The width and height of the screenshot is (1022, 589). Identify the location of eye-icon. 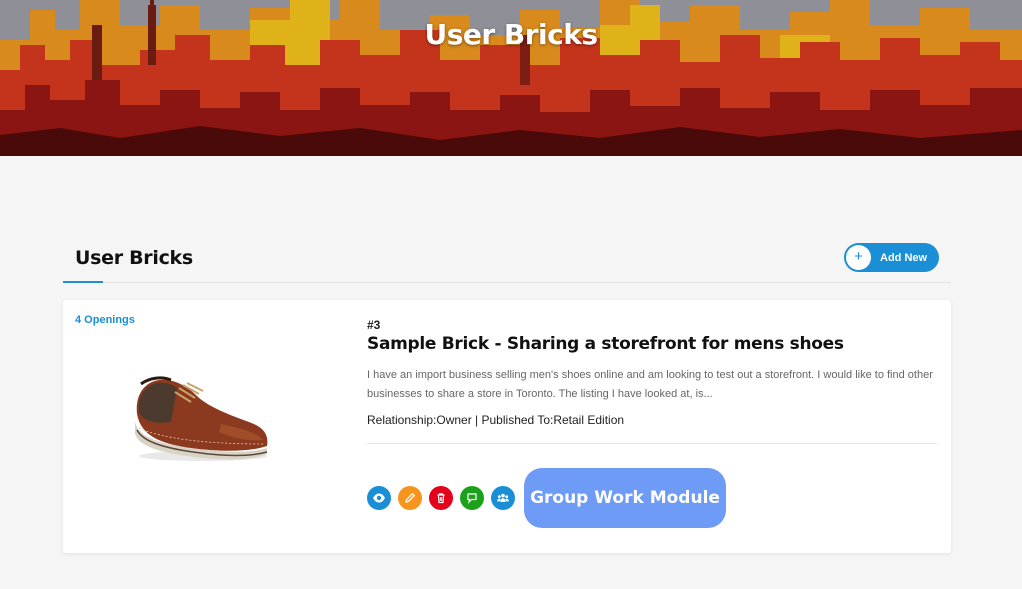
(379, 498).